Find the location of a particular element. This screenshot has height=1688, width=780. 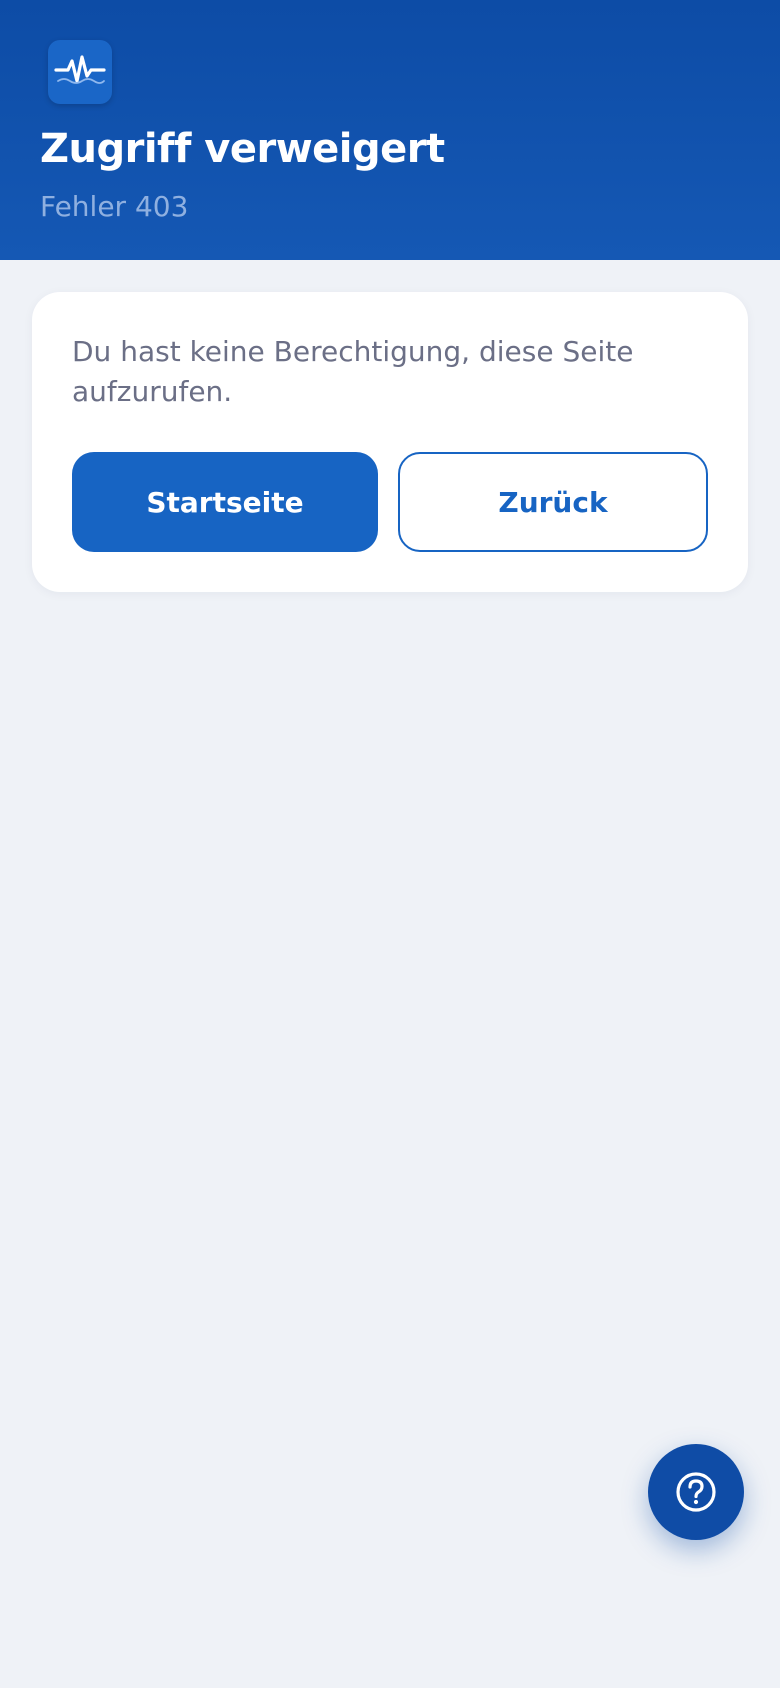

question-circle-icon is located at coordinates (696, 1492).